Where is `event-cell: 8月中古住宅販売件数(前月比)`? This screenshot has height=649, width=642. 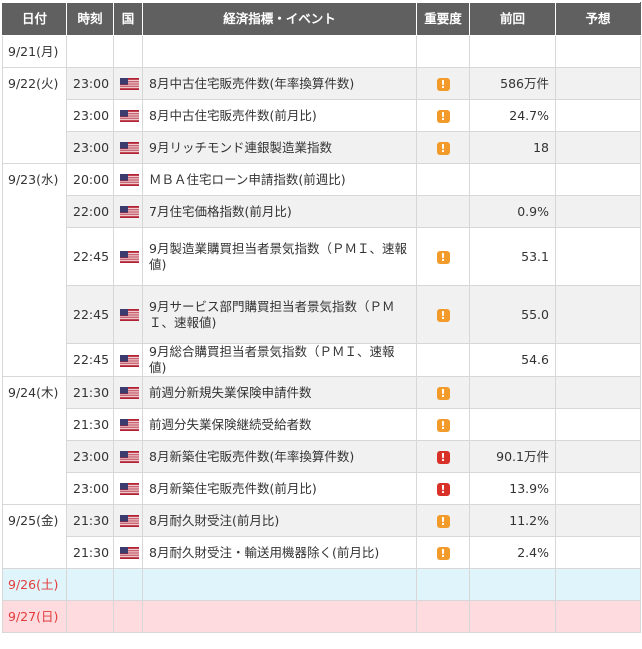 event-cell: 8月中古住宅販売件数(前月比) is located at coordinates (279, 115).